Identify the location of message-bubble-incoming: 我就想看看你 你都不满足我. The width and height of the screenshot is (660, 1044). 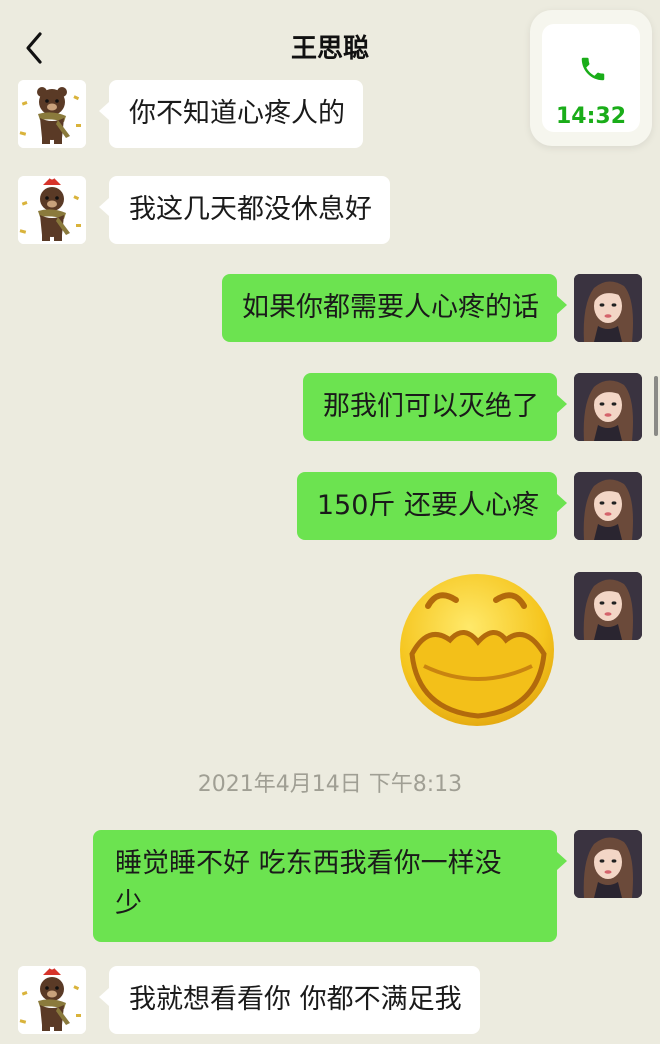
(289, 1000).